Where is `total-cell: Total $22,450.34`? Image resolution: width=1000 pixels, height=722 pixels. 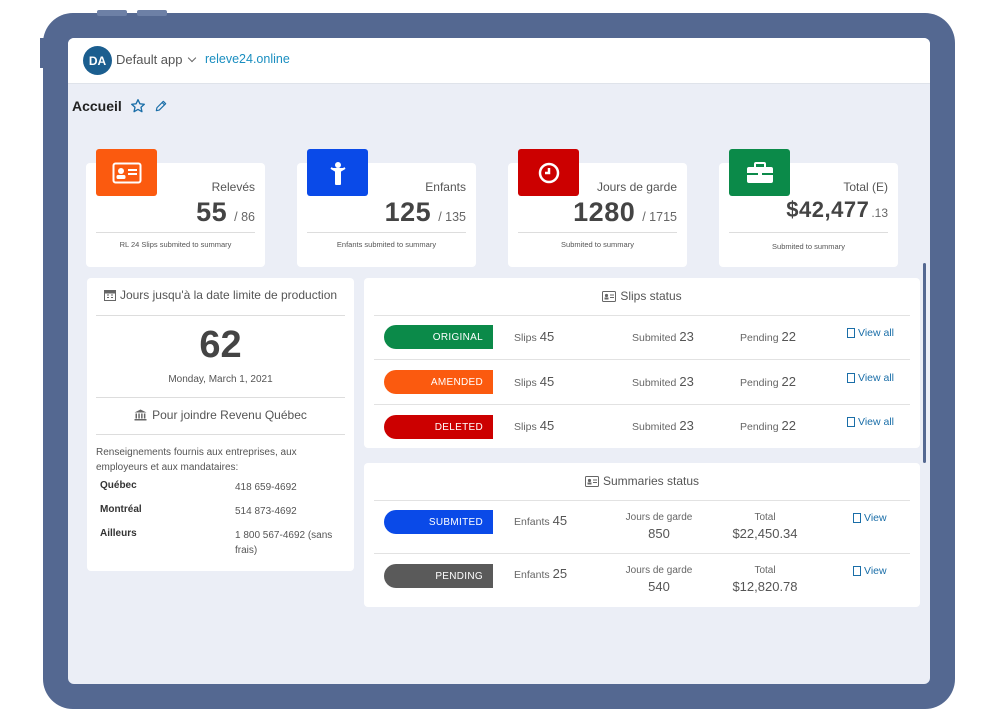 total-cell: Total $22,450.34 is located at coordinates (765, 526).